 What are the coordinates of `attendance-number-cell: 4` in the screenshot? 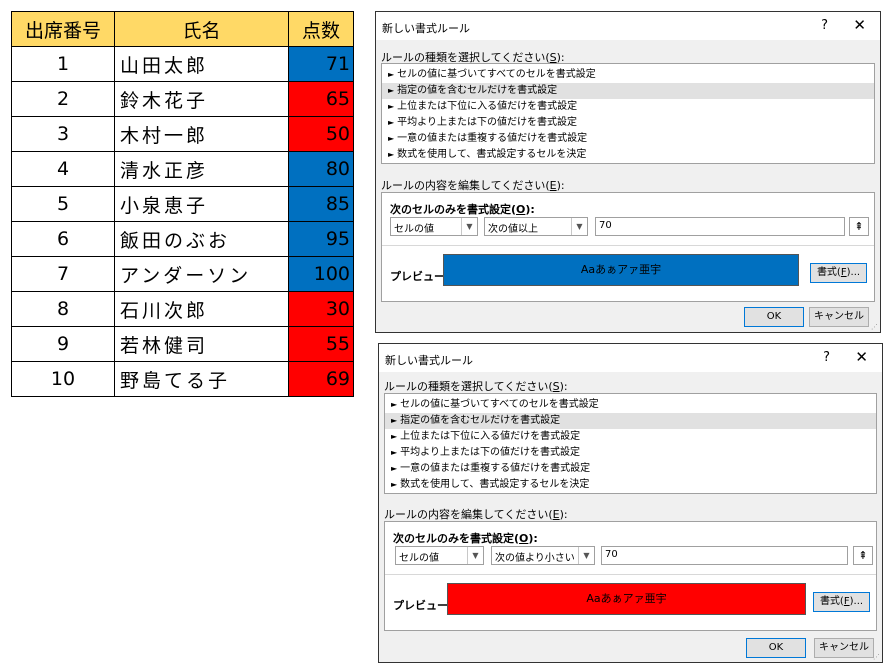 It's located at (63, 169).